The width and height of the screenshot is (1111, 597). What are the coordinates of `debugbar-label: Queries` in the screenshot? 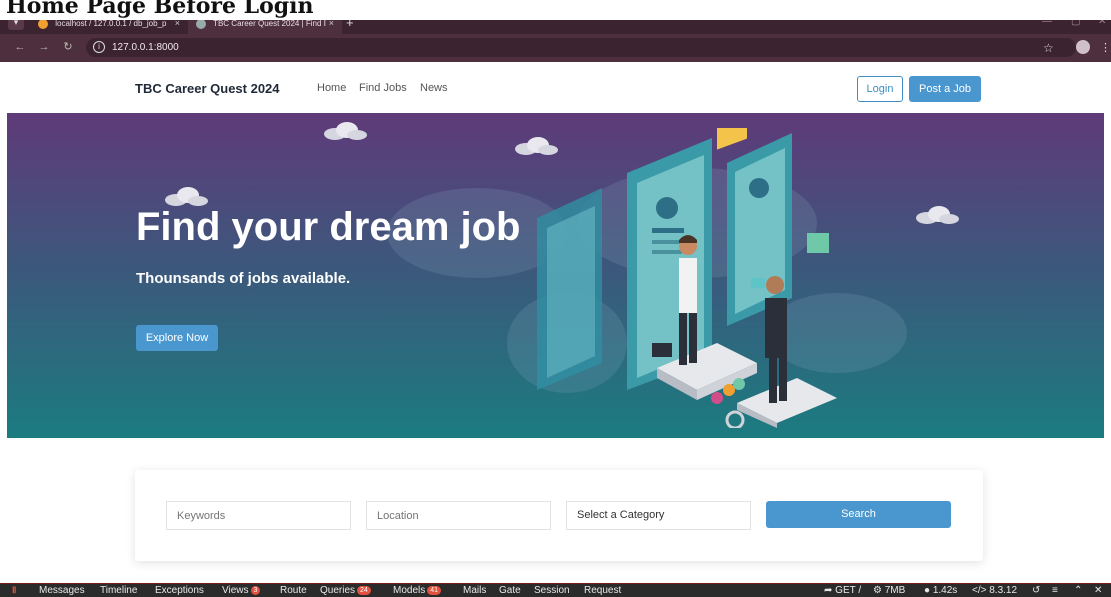 It's located at (338, 590).